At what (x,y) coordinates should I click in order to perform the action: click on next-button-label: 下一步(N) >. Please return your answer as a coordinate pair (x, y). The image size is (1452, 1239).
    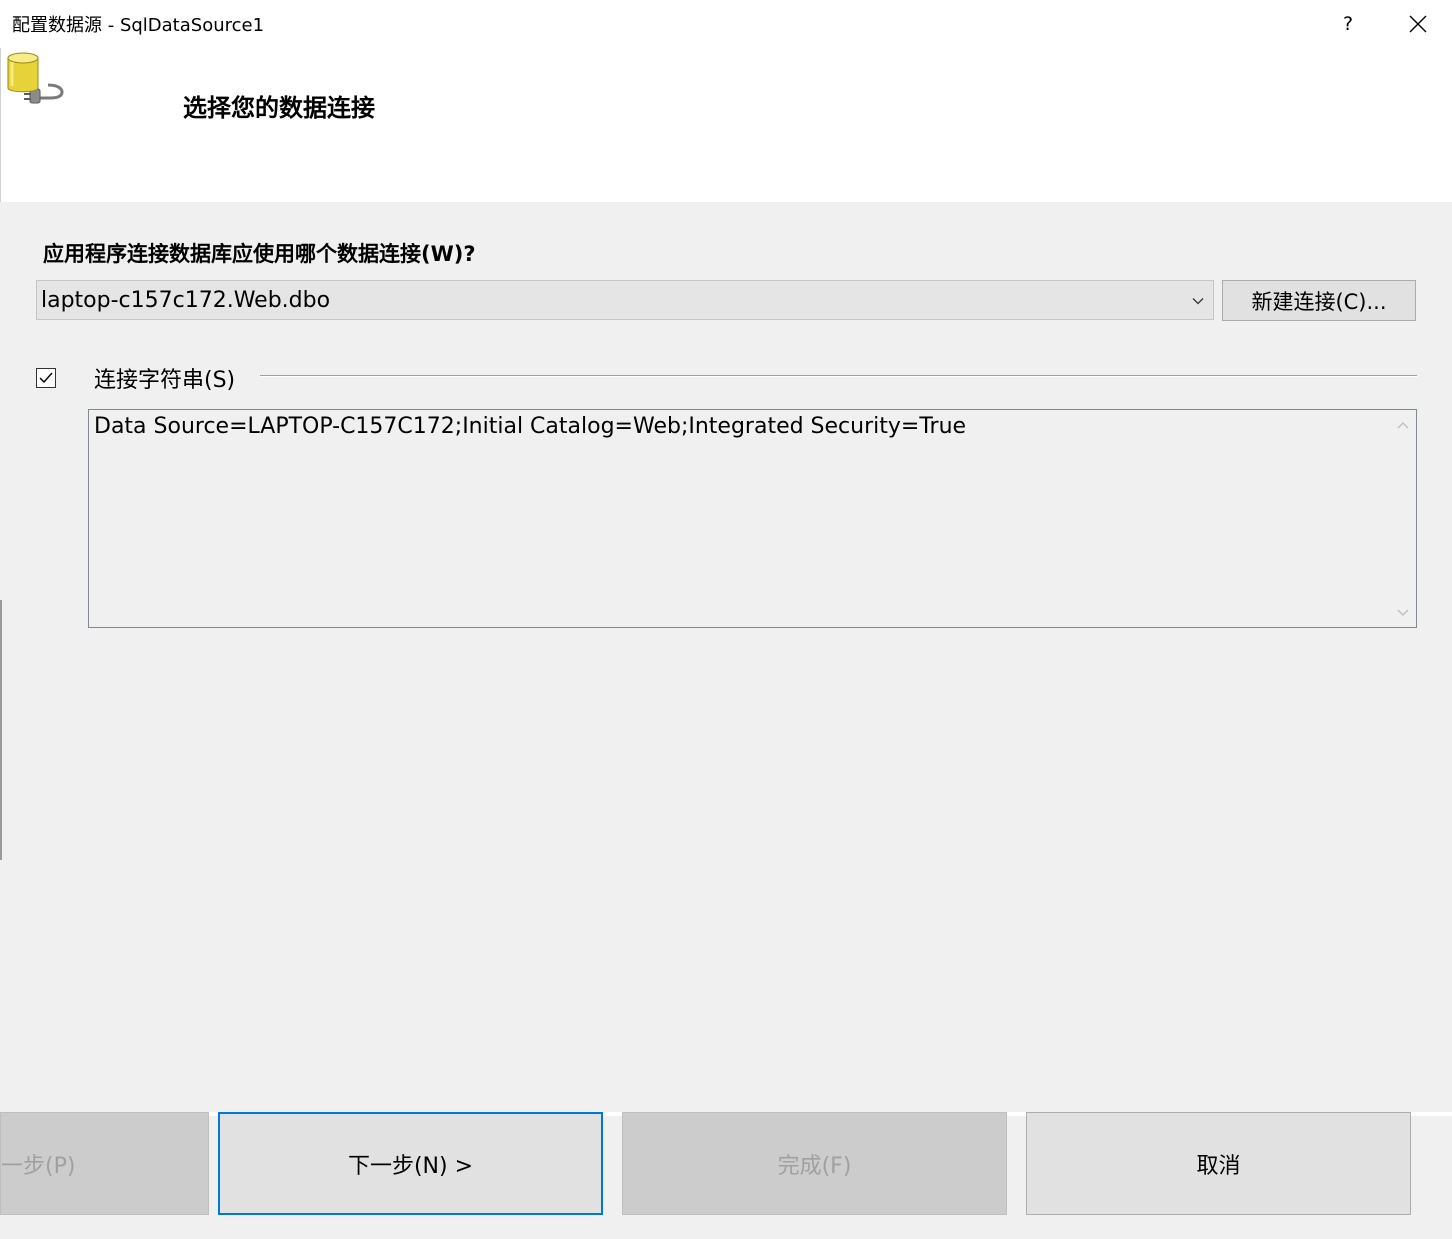
    Looking at the image, I should click on (410, 1166).